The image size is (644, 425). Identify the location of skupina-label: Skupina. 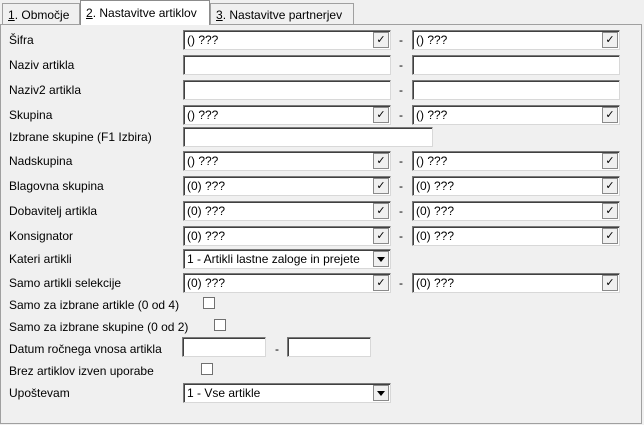
(31, 115).